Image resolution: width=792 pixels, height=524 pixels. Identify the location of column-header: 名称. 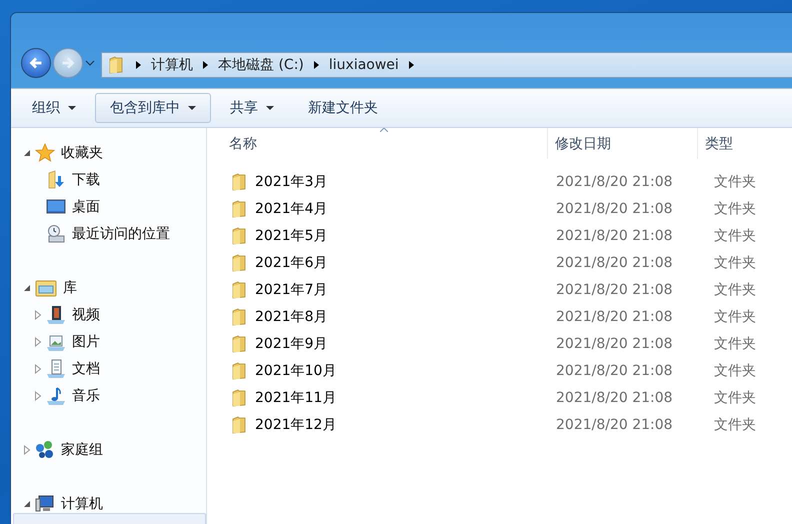
(377, 143).